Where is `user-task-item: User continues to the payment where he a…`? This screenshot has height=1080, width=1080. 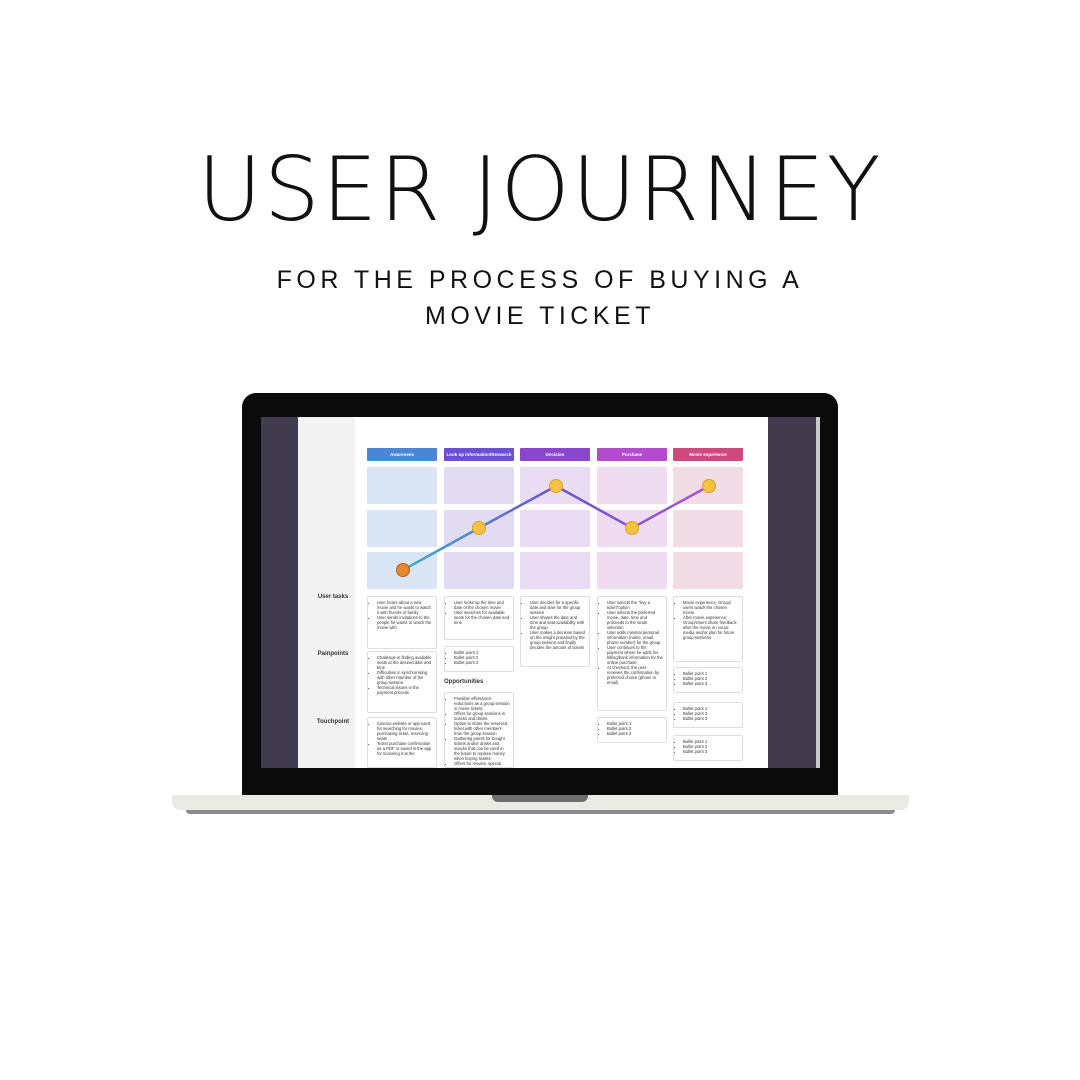 user-task-item: User continues to the payment where he a… is located at coordinates (635, 655).